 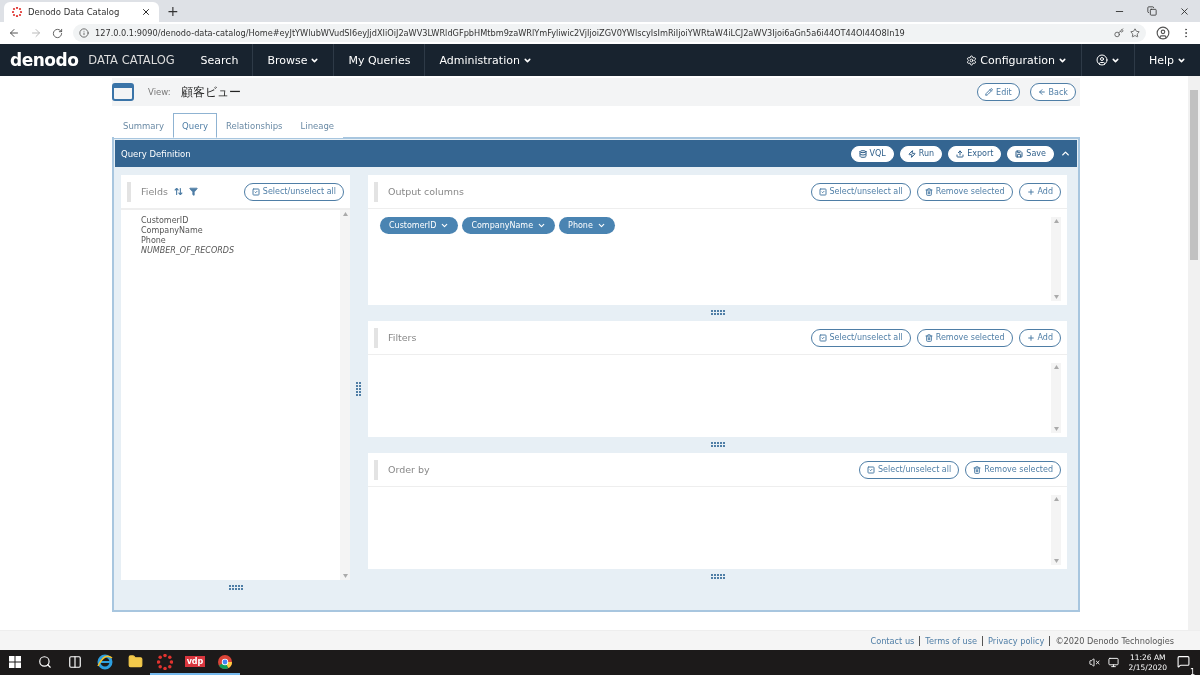 What do you see at coordinates (1041, 92) in the screenshot?
I see `arrow-left-icon` at bounding box center [1041, 92].